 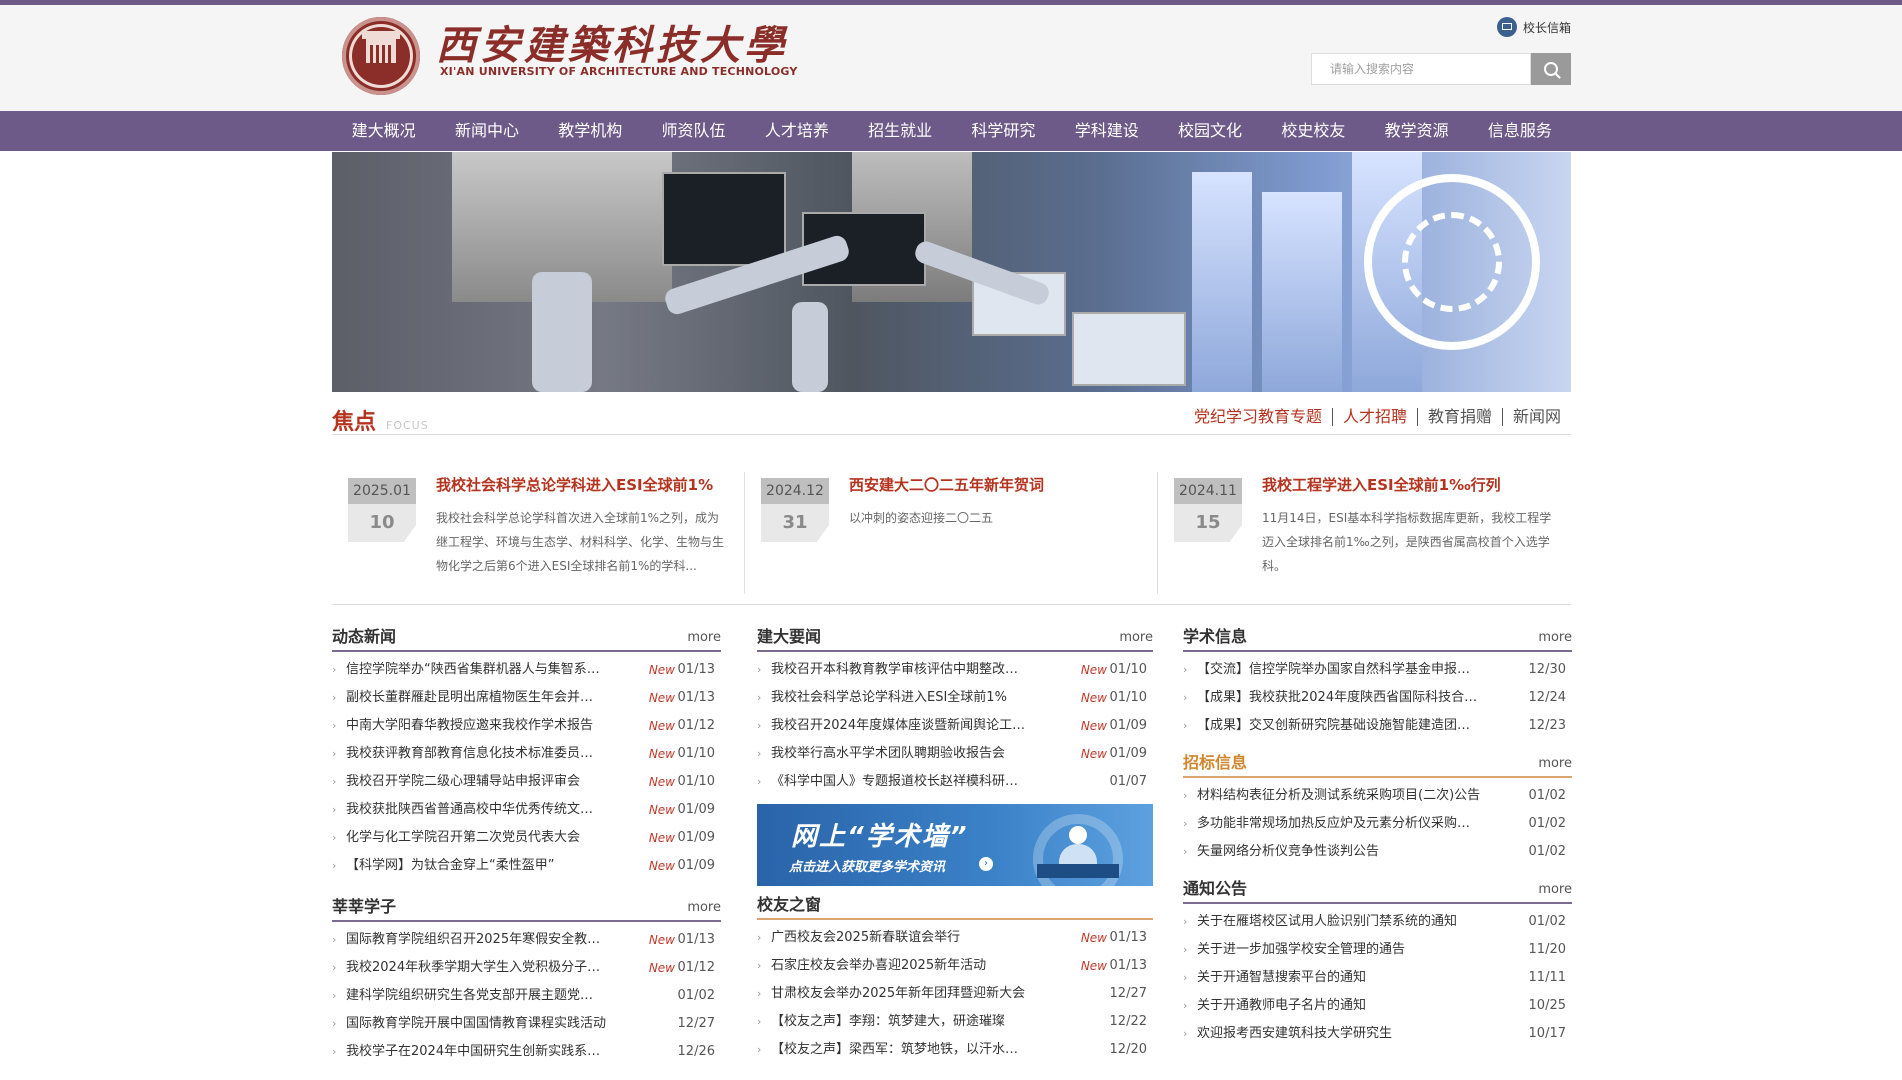 I want to click on list-item: › 我校举行高水平学术团队聘期验收报告会 New 01/09, so click(x=955, y=754).